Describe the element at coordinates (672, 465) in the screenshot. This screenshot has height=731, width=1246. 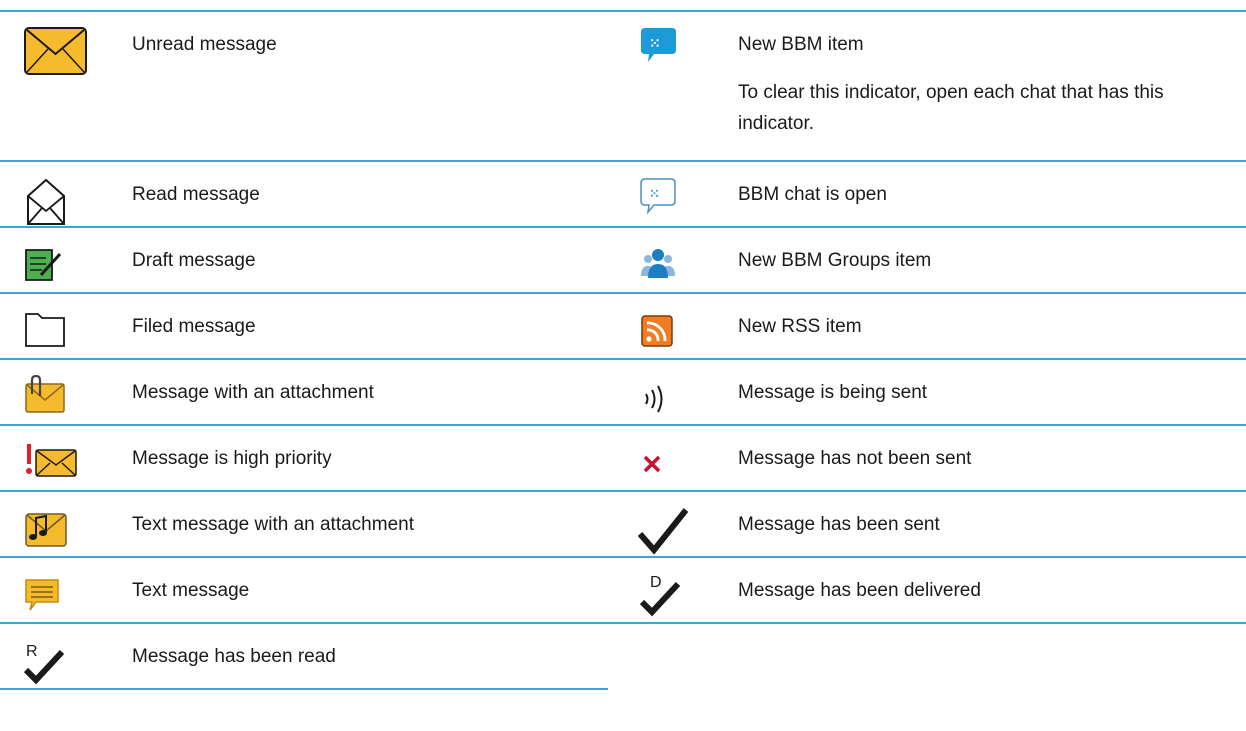
I see `not-sent-x-icon` at that location.